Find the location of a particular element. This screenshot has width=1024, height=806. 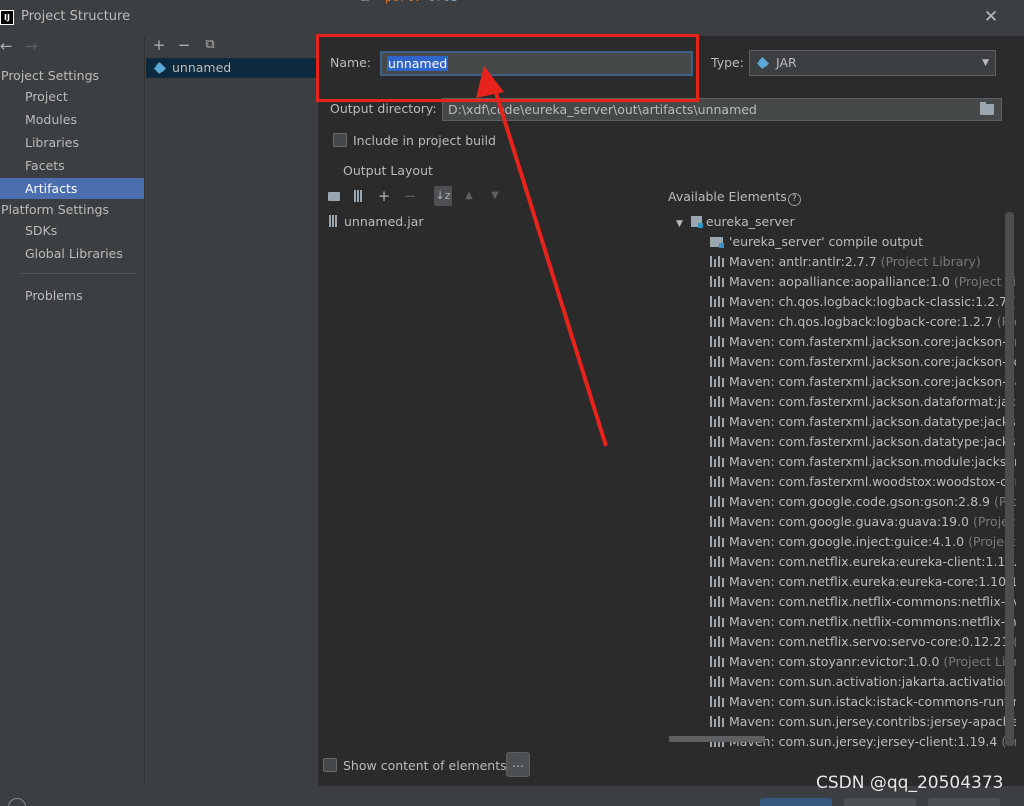

module-tree-node: ▼ eureka_server is located at coordinates (735, 222).